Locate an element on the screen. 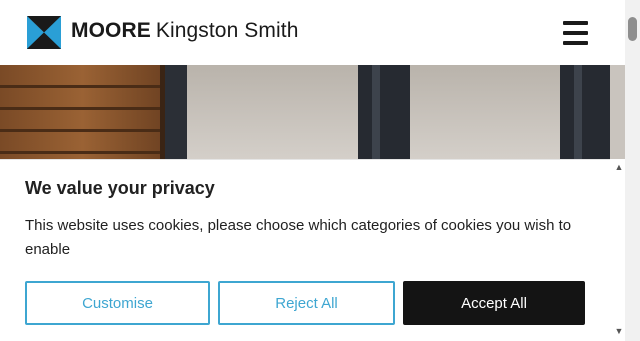 This screenshot has width=640, height=341. hamburger-menu-icon is located at coordinates (576, 33).